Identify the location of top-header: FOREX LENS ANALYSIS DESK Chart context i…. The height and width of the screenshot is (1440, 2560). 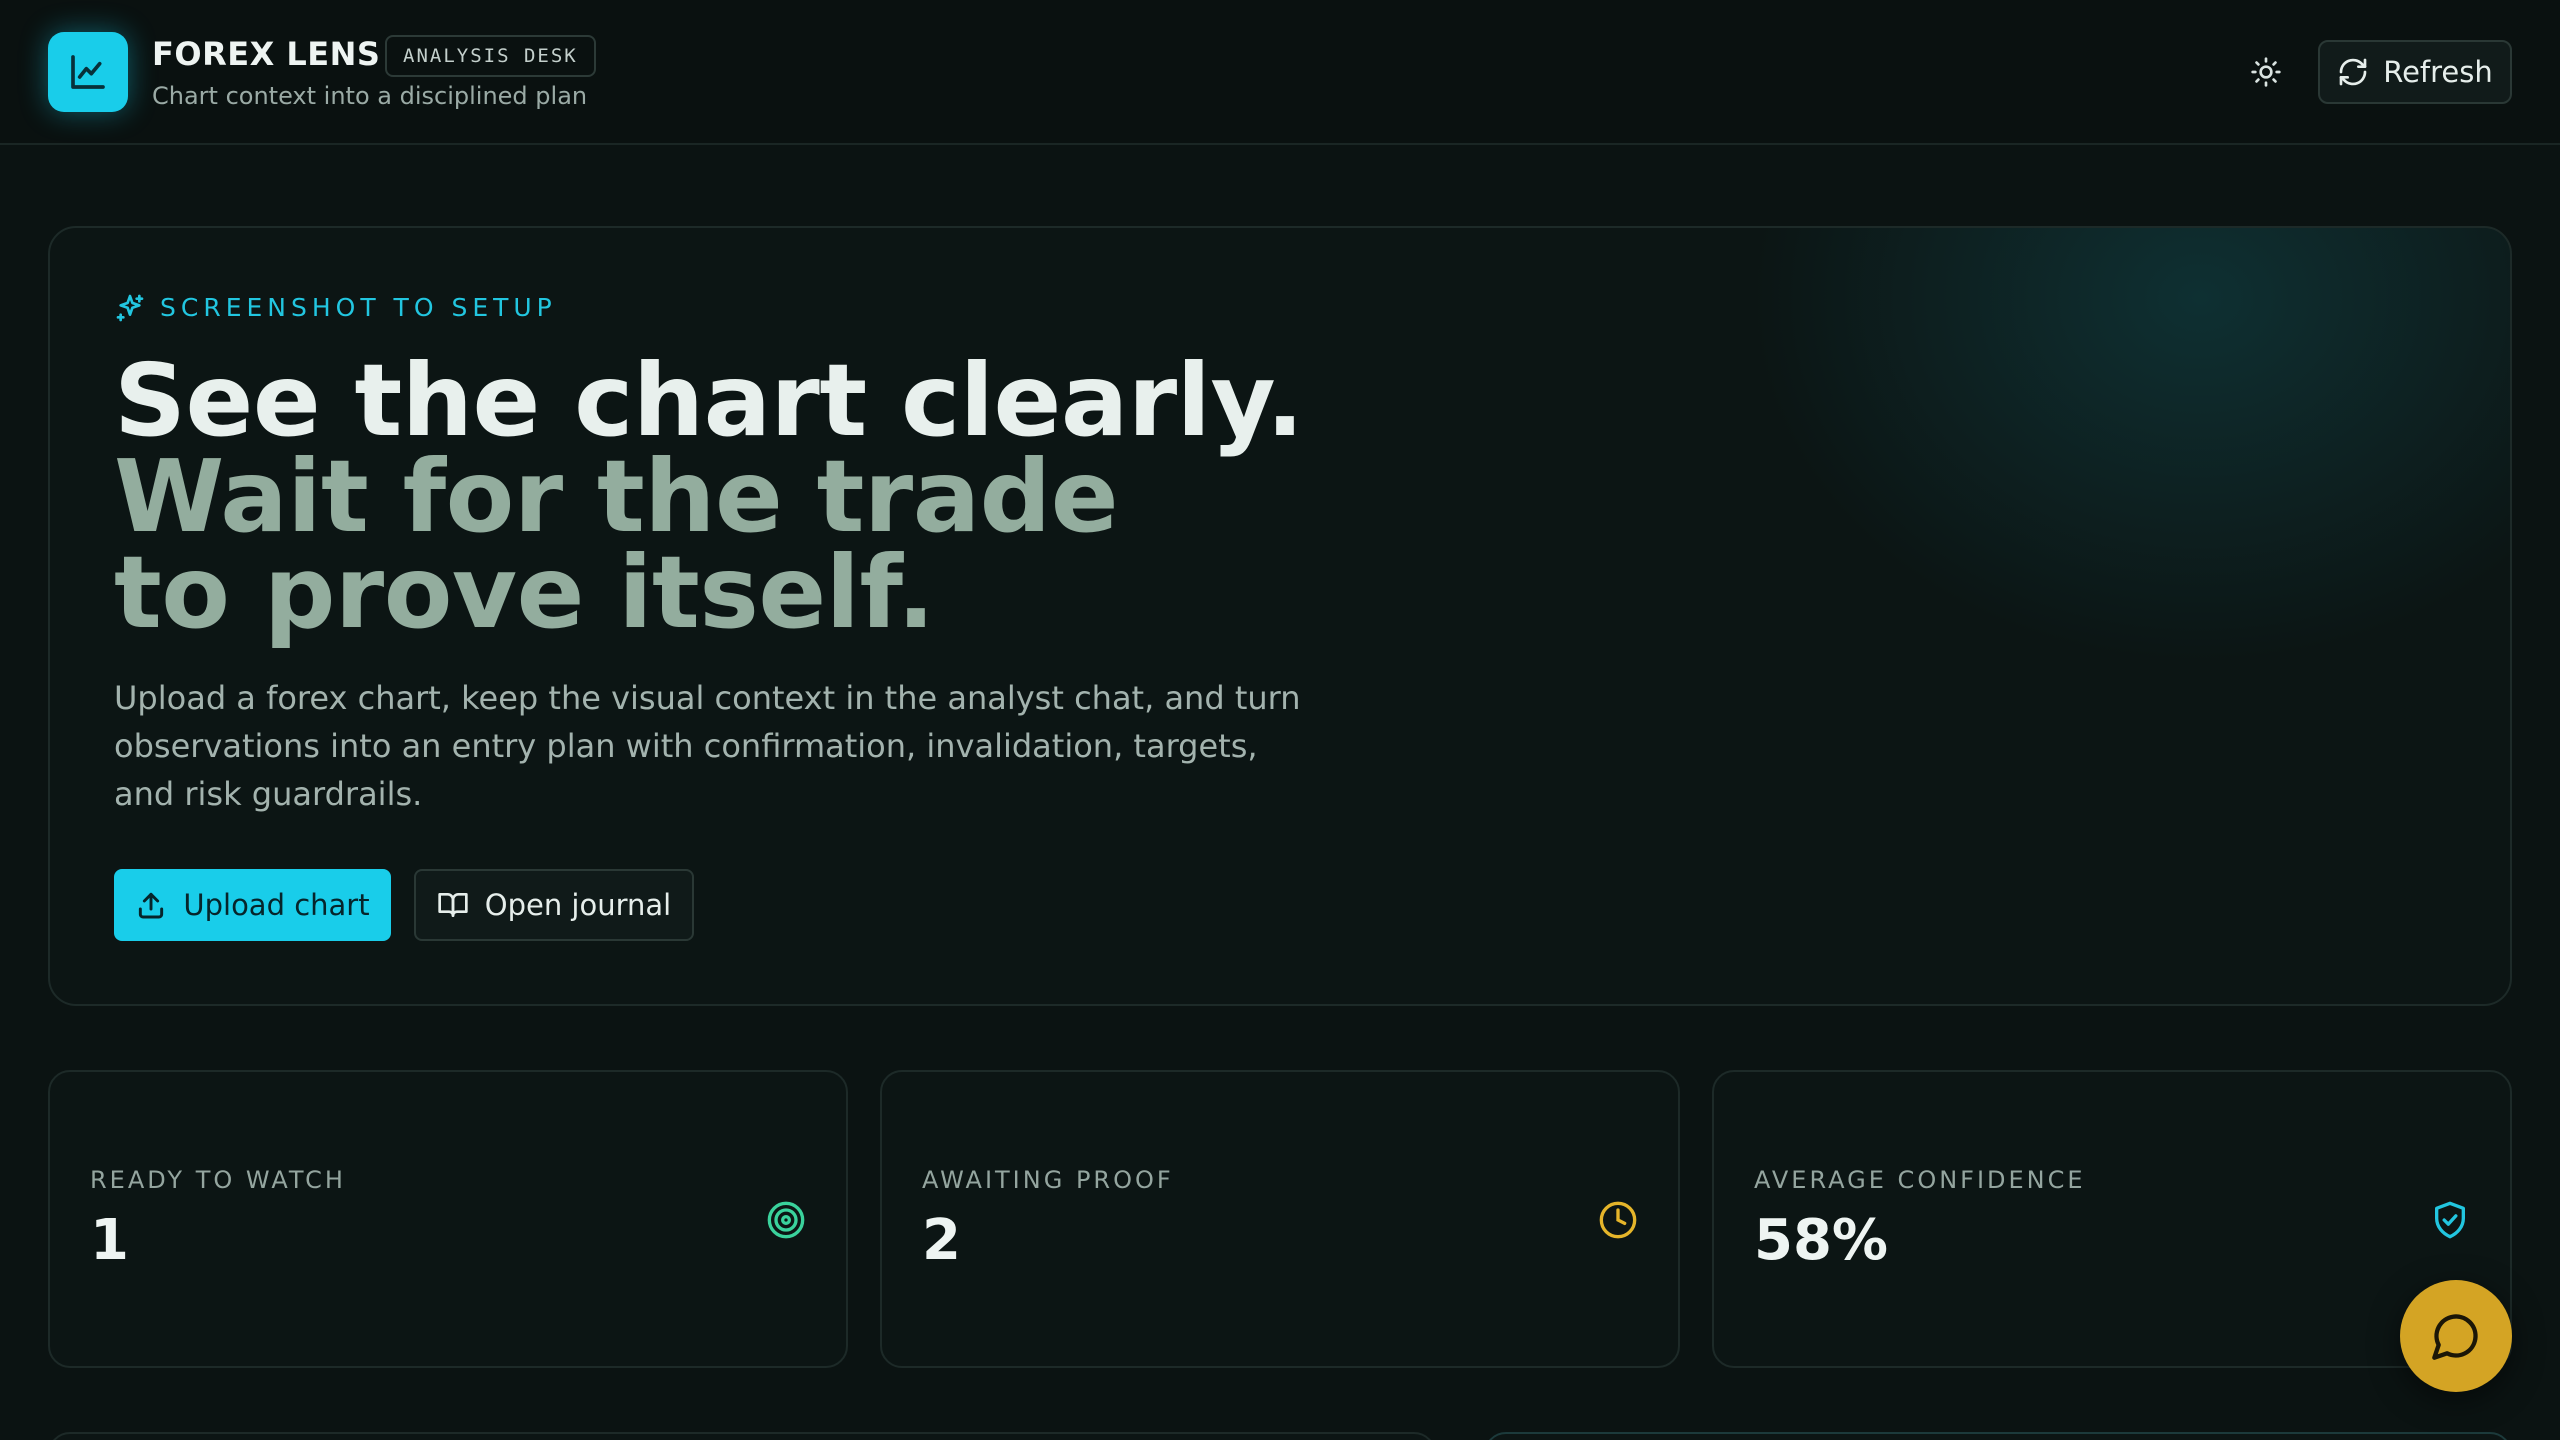
(1280, 72).